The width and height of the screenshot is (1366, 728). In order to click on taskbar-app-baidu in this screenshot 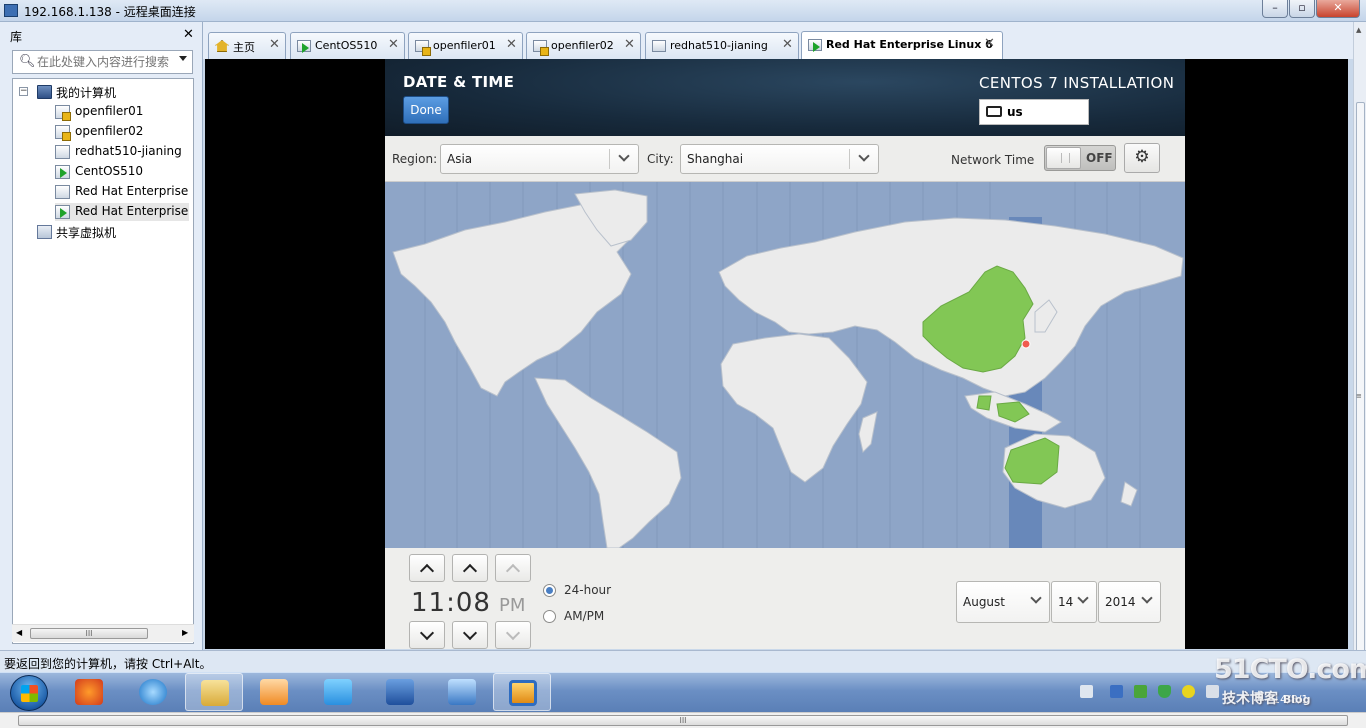, I will do `click(338, 692)`.